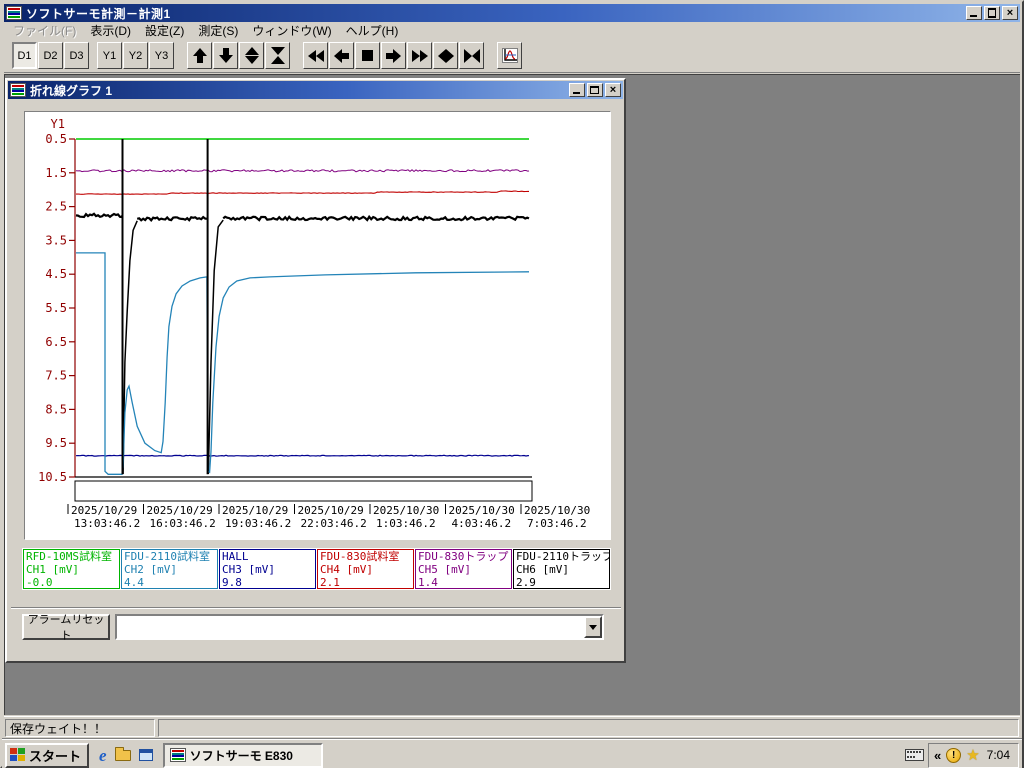 The height and width of the screenshot is (768, 1024). What do you see at coordinates (277, 55) in the screenshot?
I see `compress-vertical-button` at bounding box center [277, 55].